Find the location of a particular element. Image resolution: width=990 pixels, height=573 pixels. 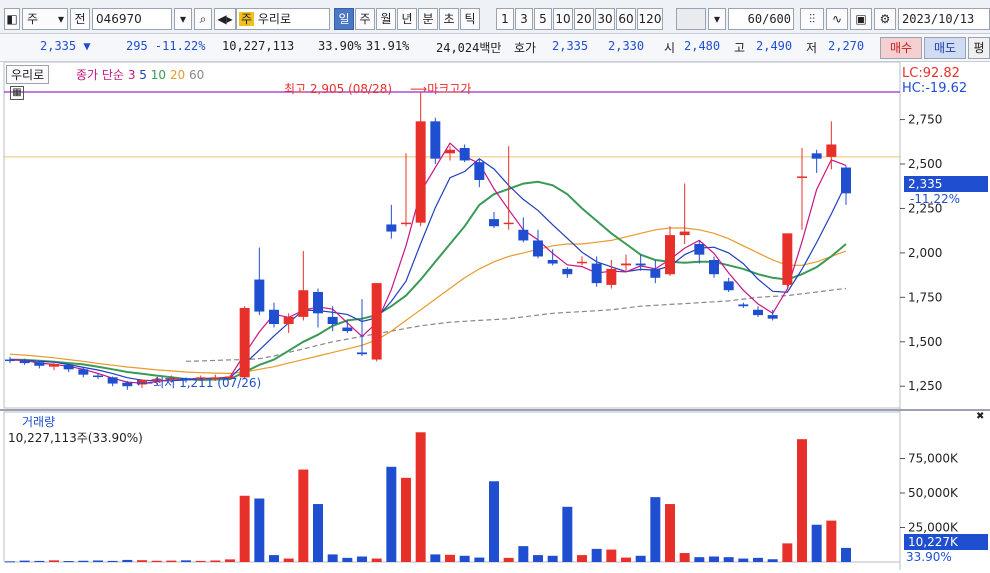

period-button: 년 is located at coordinates (407, 19).